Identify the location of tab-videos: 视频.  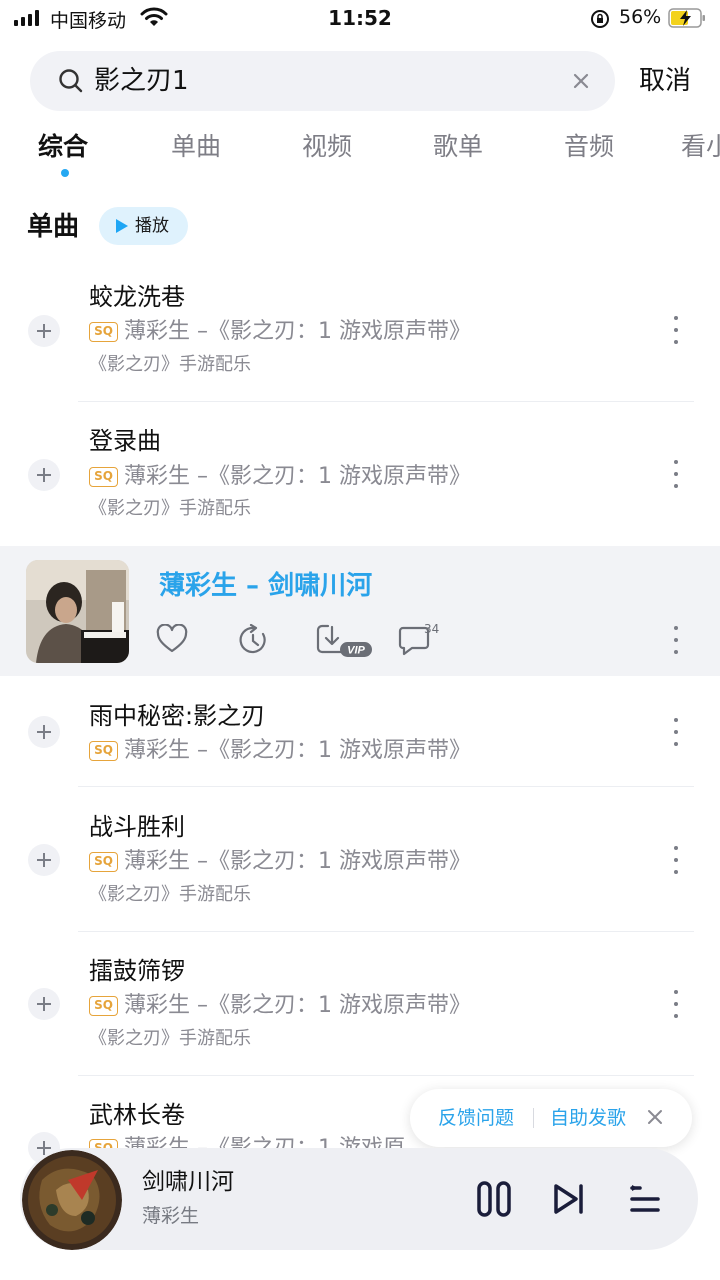
(327, 147).